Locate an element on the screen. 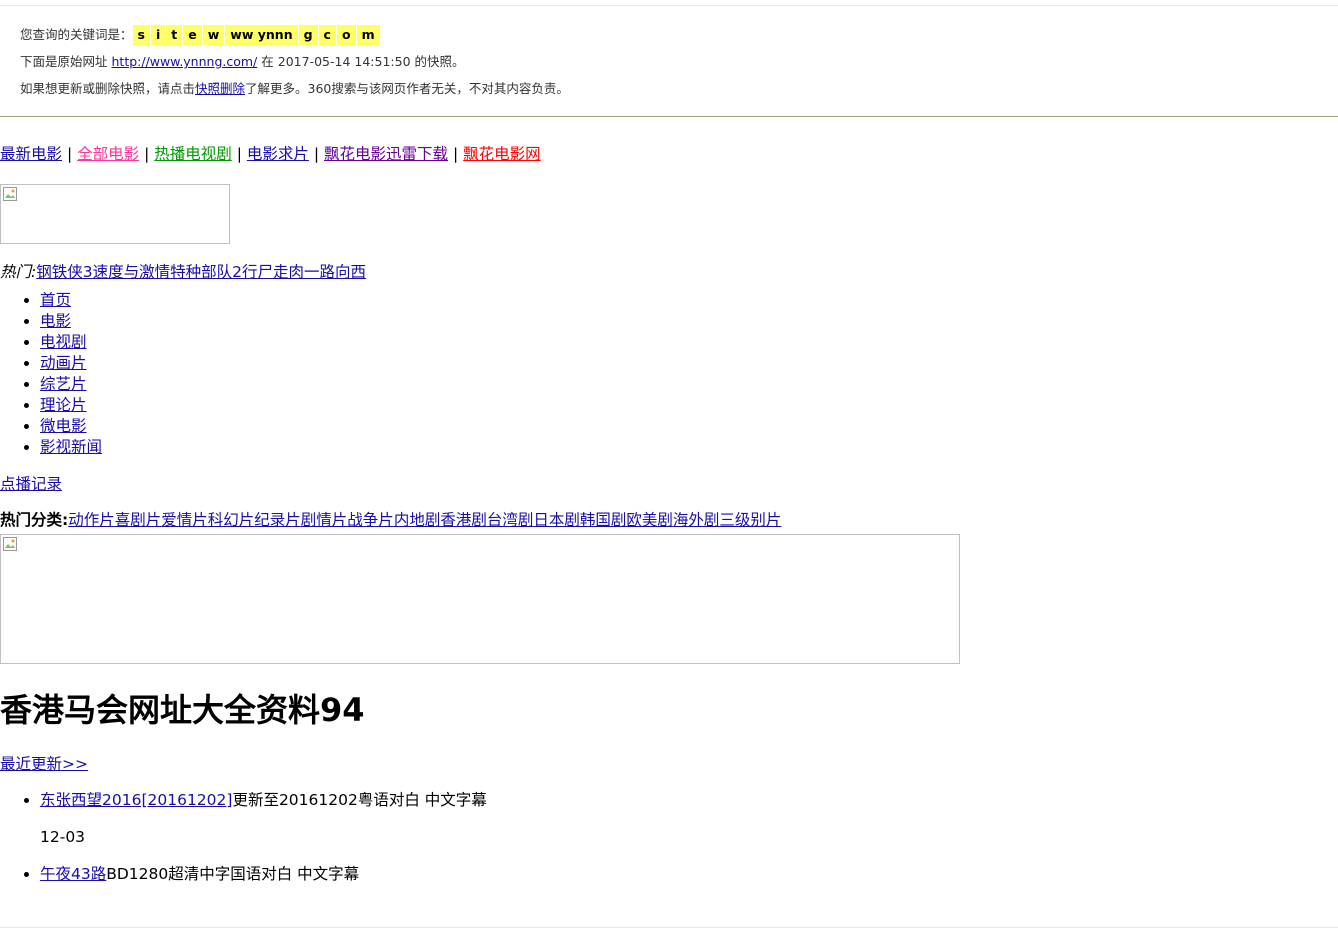 The image size is (1338, 931). snapshot-delete-link: 快照删除 is located at coordinates (220, 88).